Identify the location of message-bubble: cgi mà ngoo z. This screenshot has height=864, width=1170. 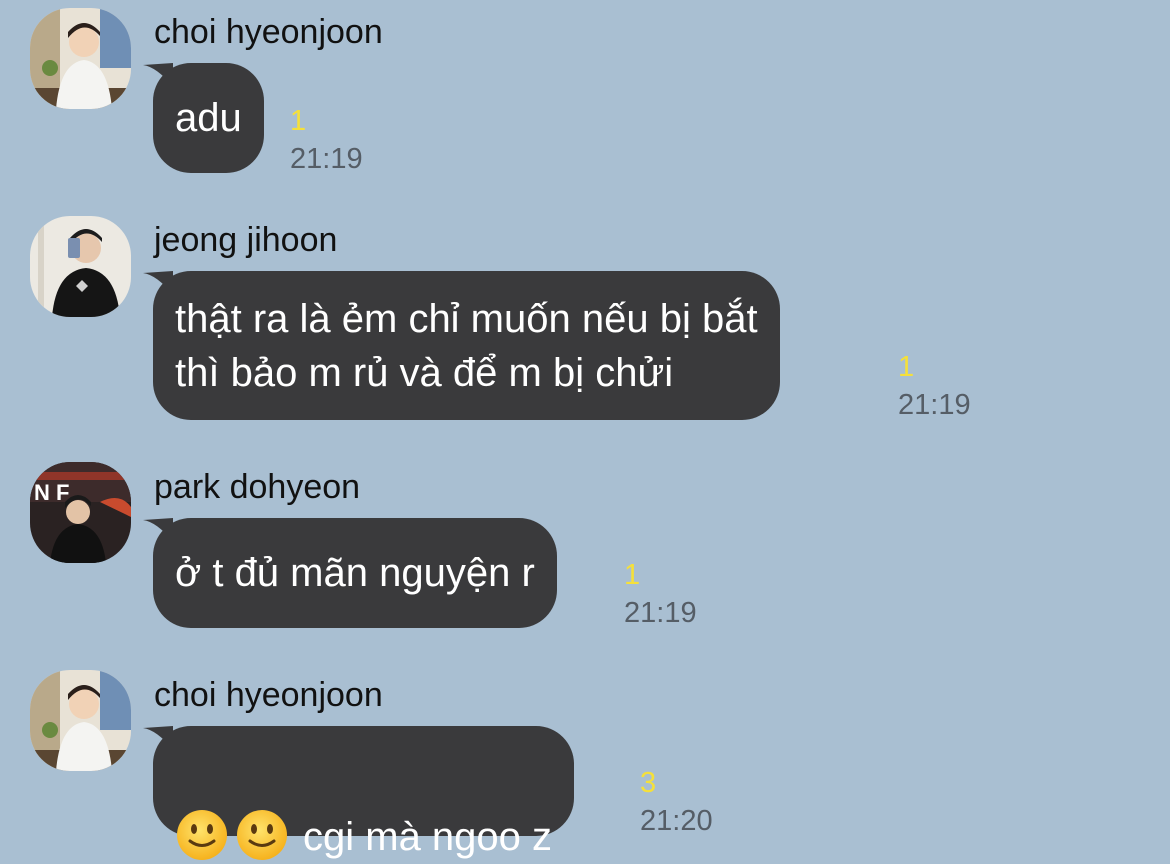
(359, 793).